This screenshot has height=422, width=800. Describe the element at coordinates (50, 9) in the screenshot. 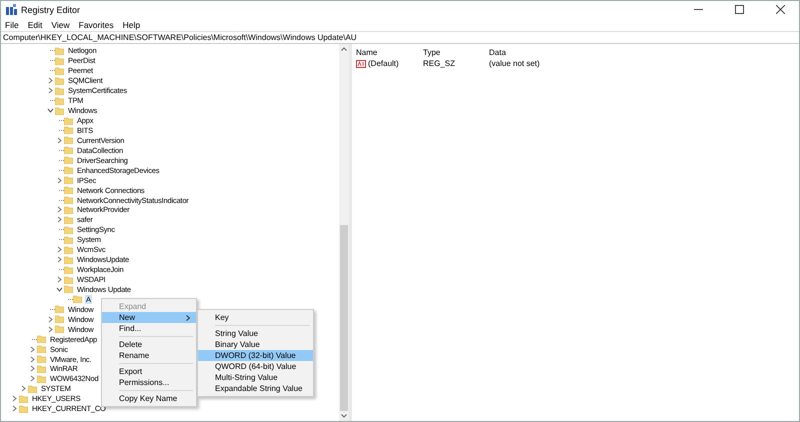

I see `window-title: Registry Editor` at that location.